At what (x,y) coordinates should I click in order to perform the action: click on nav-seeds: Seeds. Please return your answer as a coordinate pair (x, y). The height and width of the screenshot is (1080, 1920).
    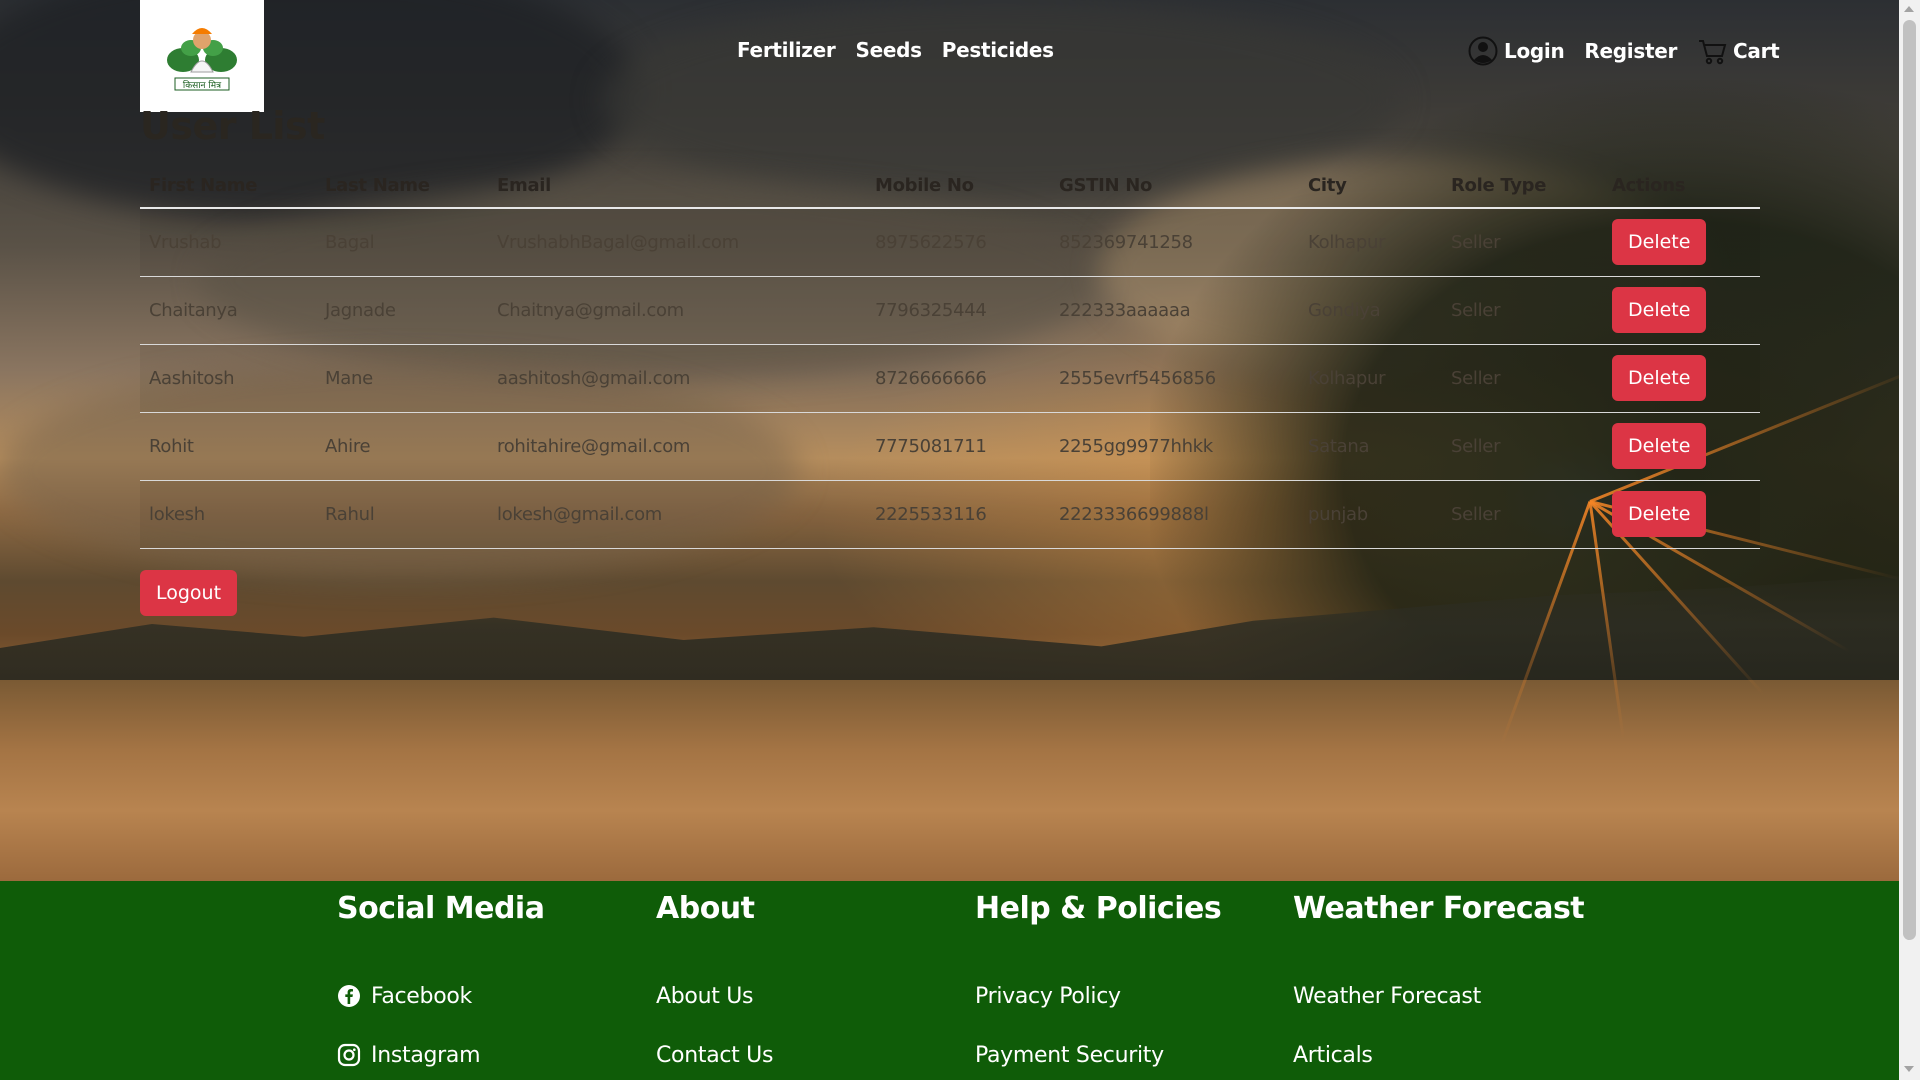
    Looking at the image, I should click on (888, 50).